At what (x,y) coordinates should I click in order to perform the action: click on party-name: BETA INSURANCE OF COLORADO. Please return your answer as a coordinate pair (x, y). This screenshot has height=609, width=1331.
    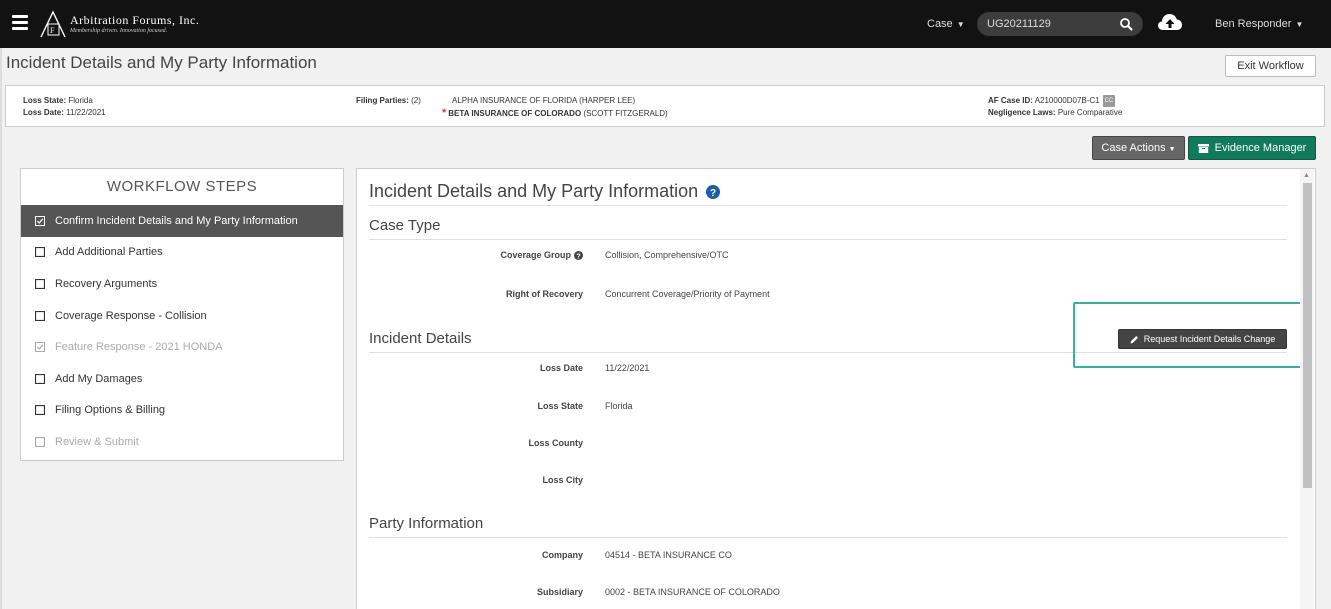
    Looking at the image, I should click on (515, 113).